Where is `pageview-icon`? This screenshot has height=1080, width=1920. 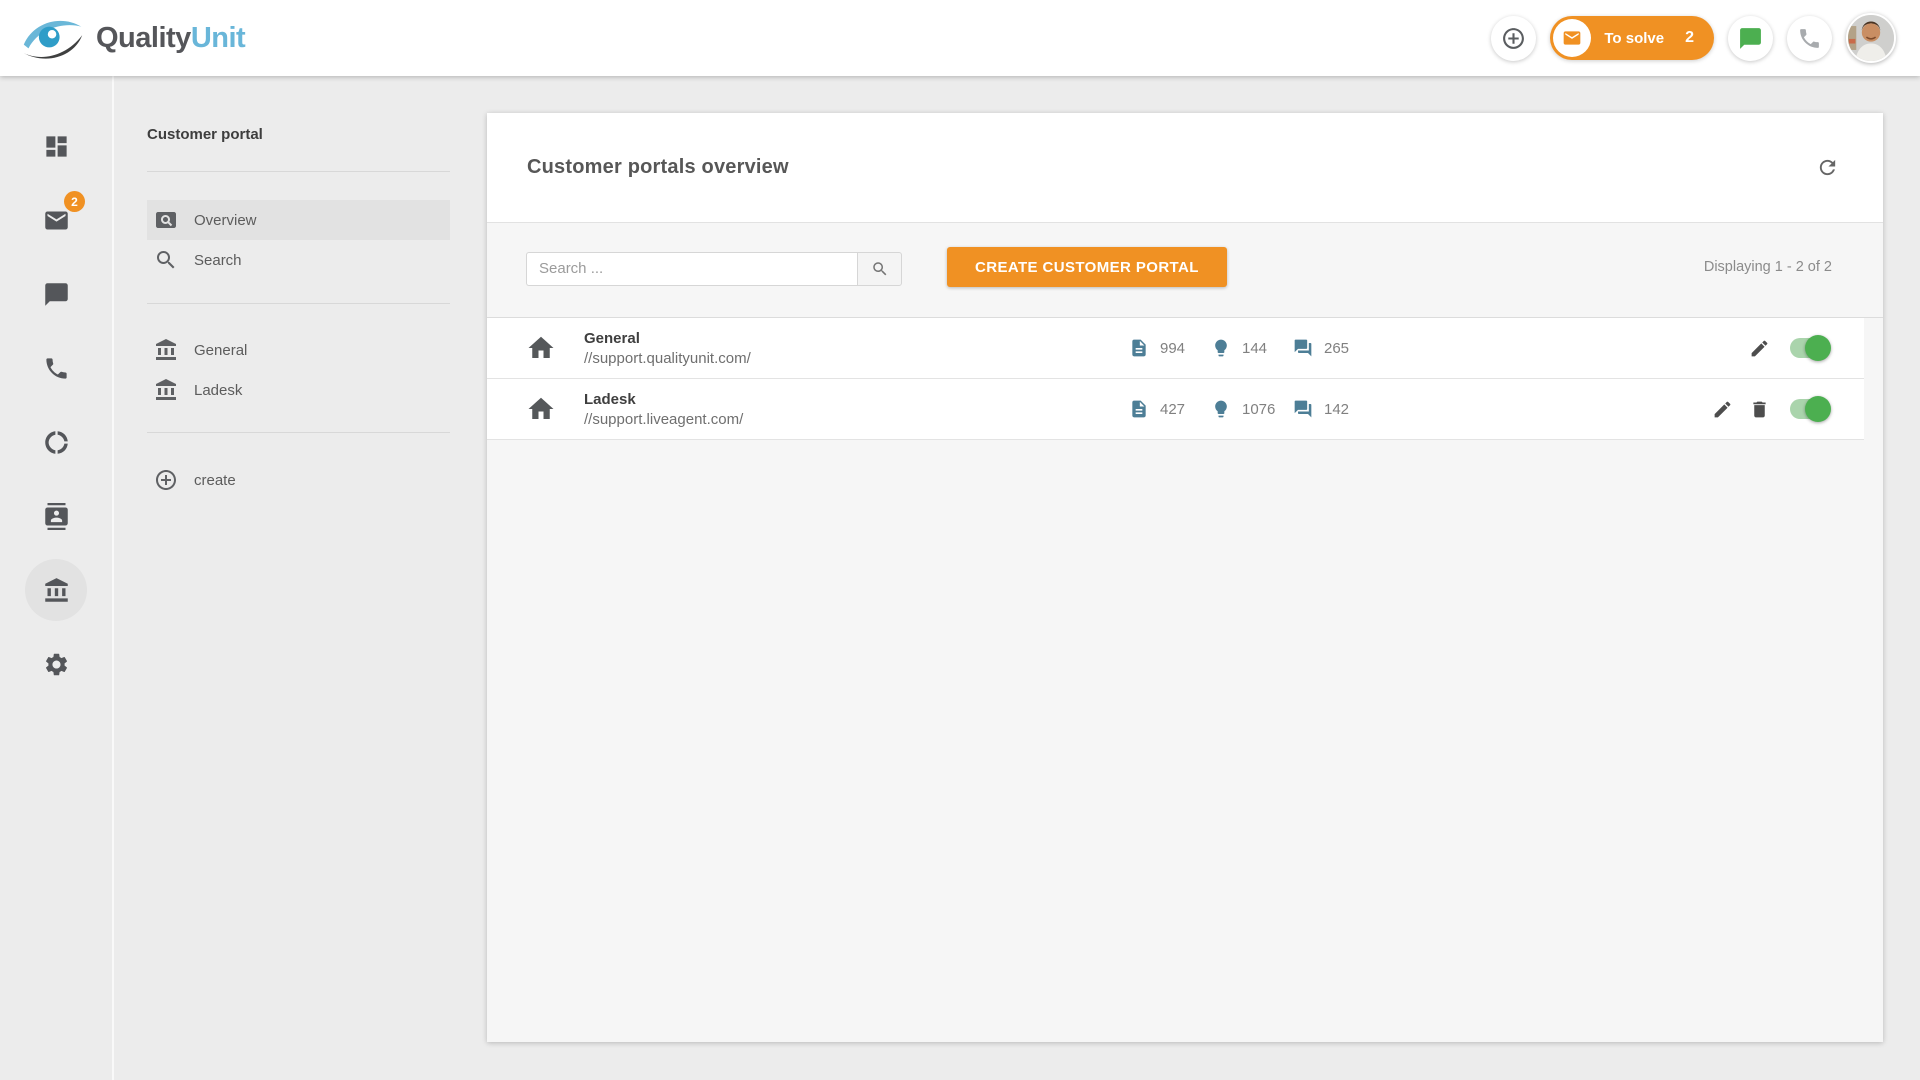 pageview-icon is located at coordinates (166, 220).